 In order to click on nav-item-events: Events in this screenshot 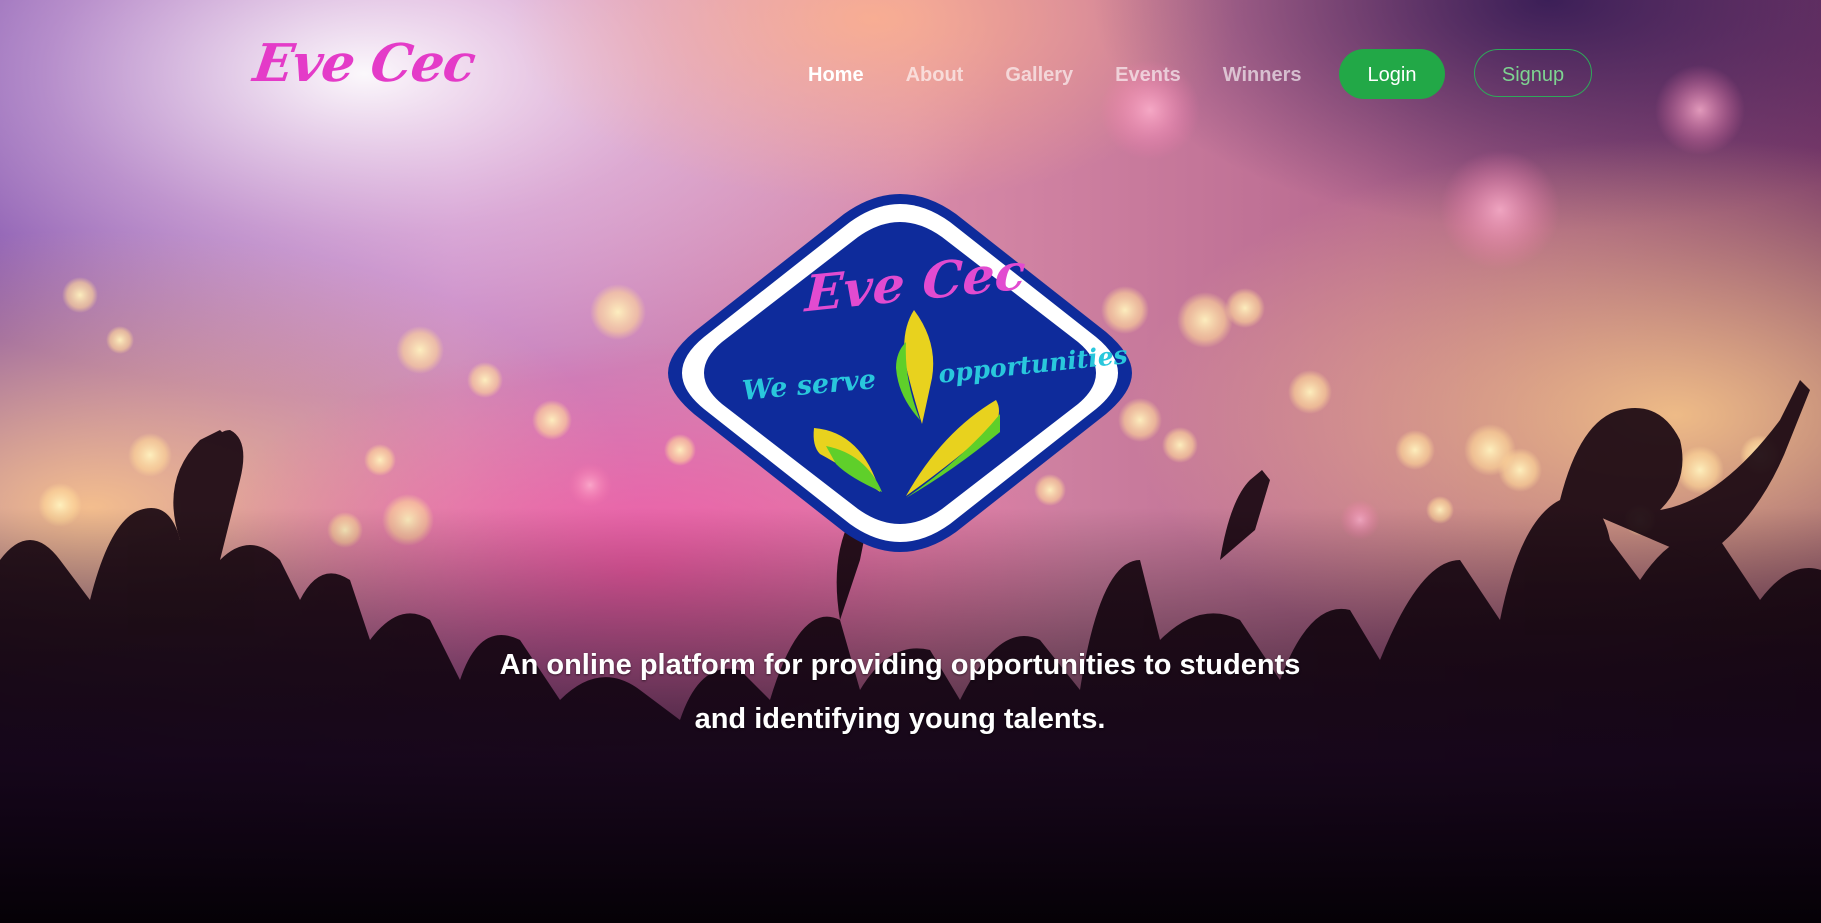, I will do `click(1148, 75)`.